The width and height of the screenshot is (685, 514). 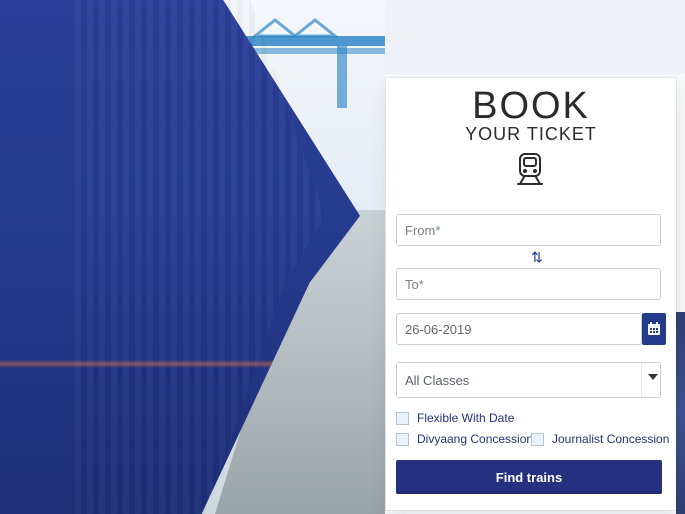 What do you see at coordinates (653, 377) in the screenshot?
I see `chevron-down-icon` at bounding box center [653, 377].